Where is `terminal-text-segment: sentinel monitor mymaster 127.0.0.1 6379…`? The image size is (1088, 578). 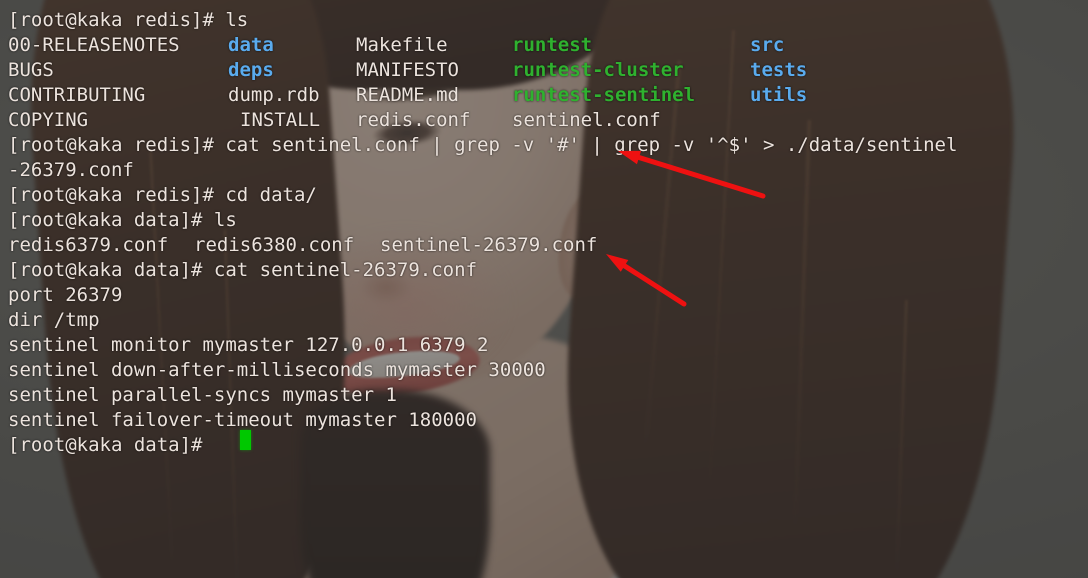
terminal-text-segment: sentinel monitor mymaster 127.0.0.1 6379… is located at coordinates (248, 345).